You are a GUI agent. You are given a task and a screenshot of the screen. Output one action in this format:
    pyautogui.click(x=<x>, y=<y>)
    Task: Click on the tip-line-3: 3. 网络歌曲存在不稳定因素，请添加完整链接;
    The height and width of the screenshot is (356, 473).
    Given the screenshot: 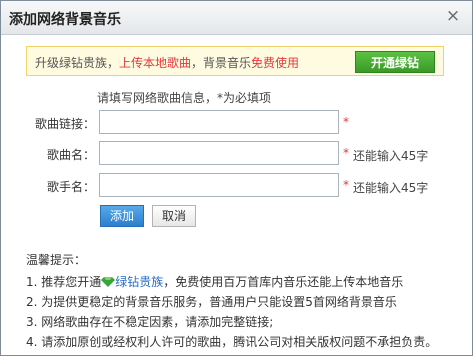 What is the action you would take?
    pyautogui.click(x=150, y=322)
    